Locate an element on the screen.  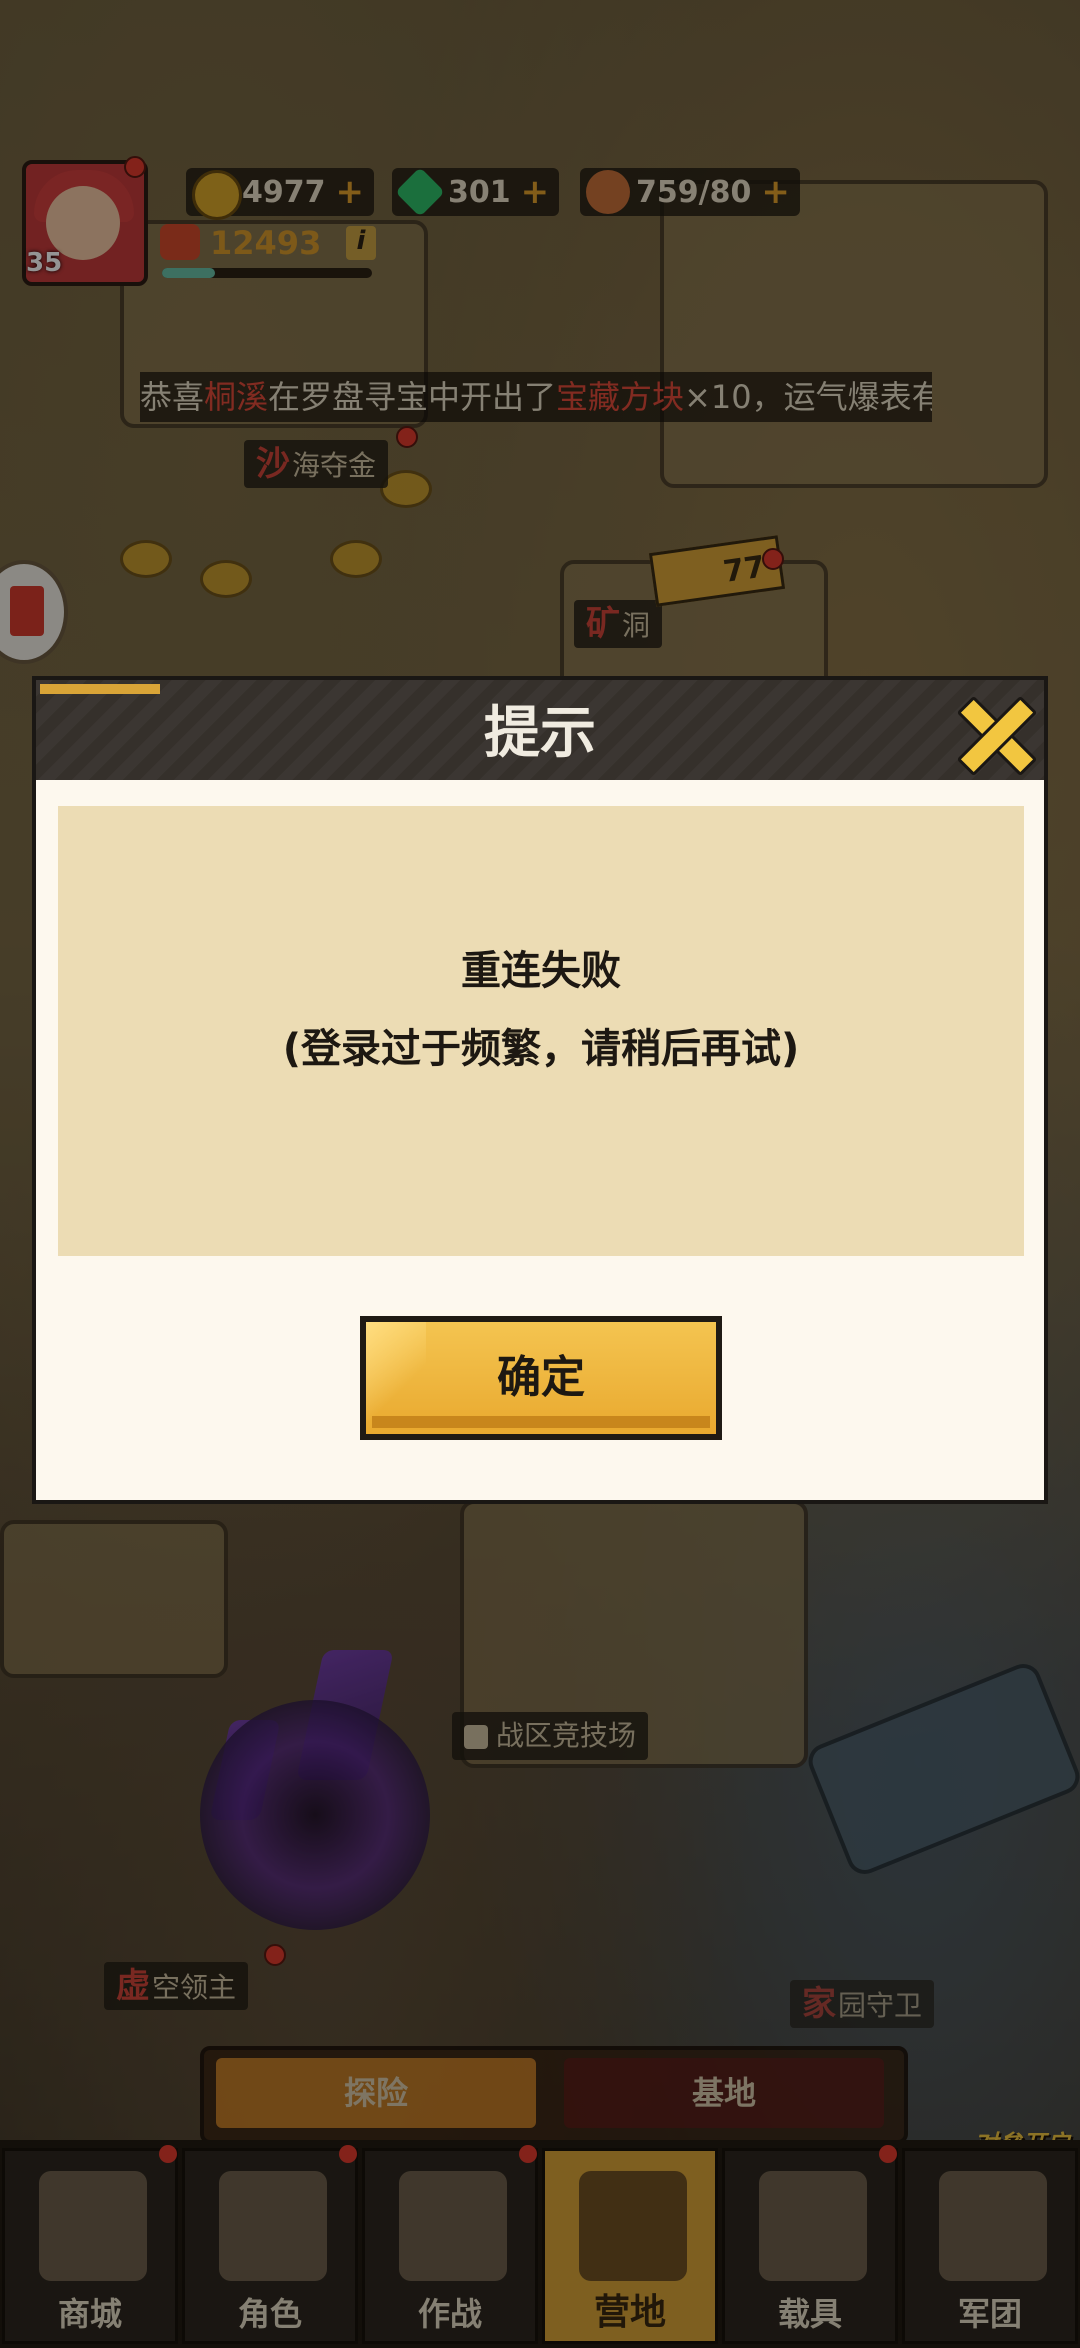
confirm-button: 确定 is located at coordinates (541, 1378).